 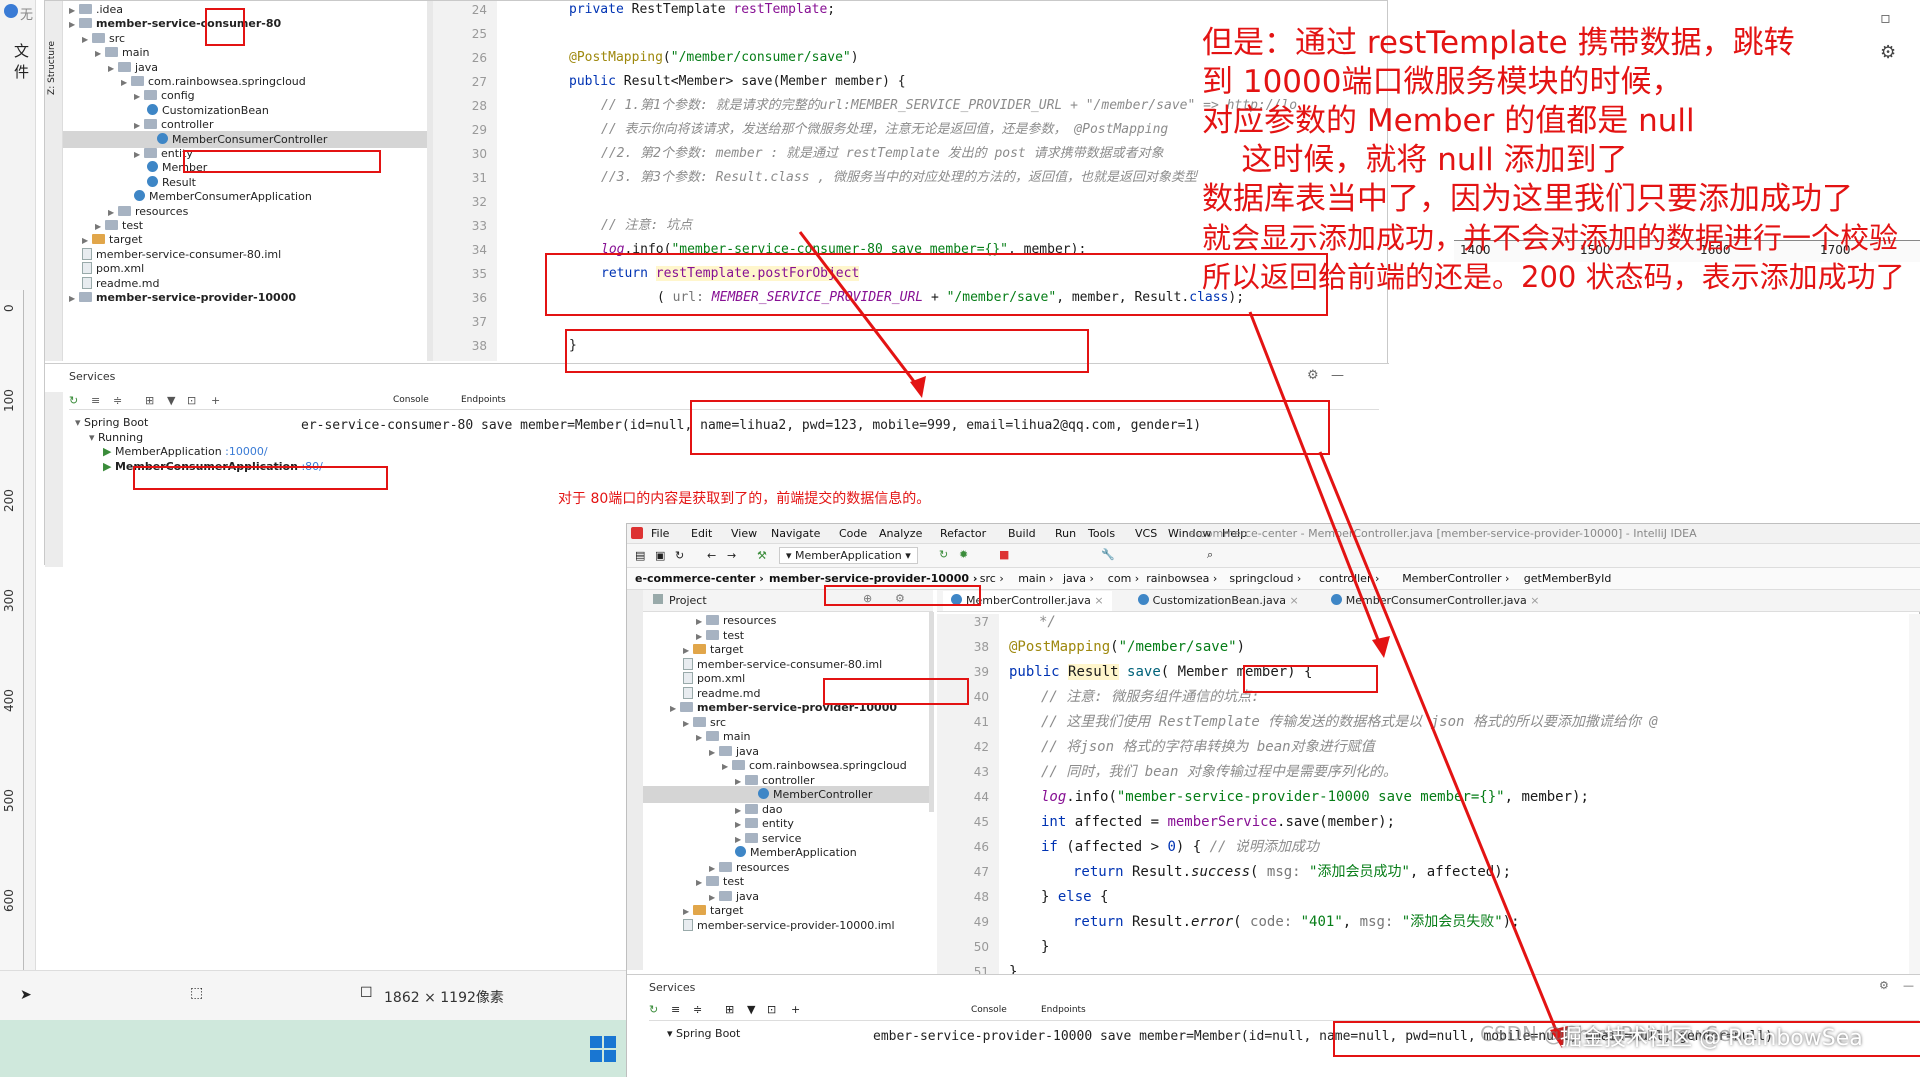 What do you see at coordinates (1553, 277) in the screenshot?
I see `annotation-line: 所以返回给前端的还是。200 状态码，表示添加成功了` at bounding box center [1553, 277].